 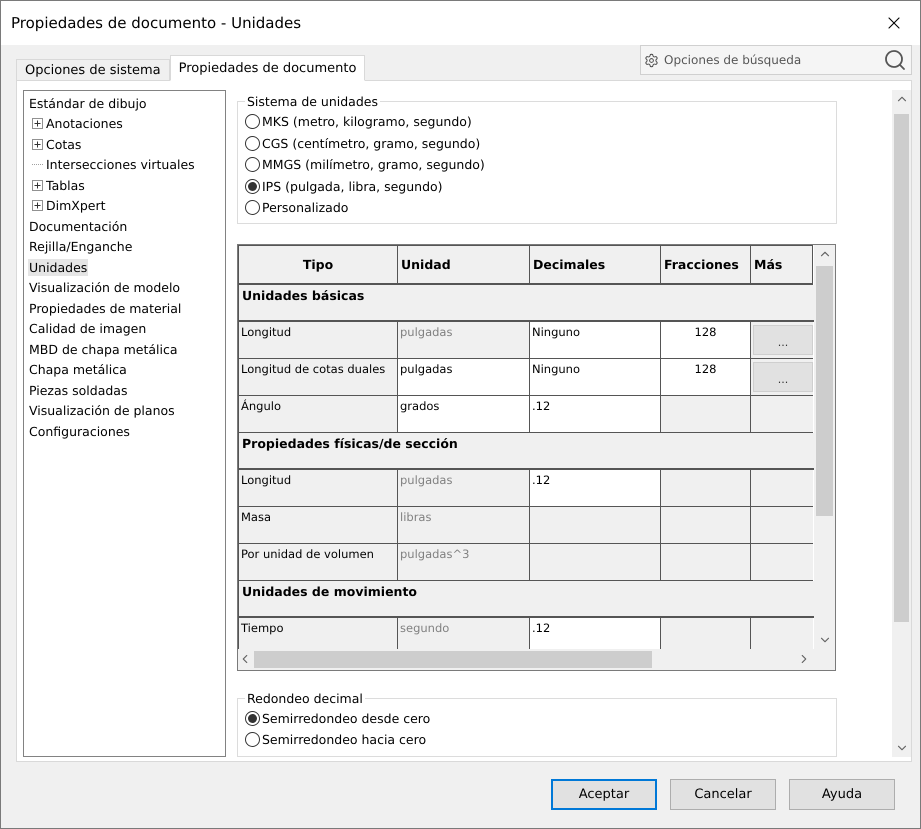 What do you see at coordinates (318, 377) in the screenshot?
I see `table-cell: Longitud de cotas duales` at bounding box center [318, 377].